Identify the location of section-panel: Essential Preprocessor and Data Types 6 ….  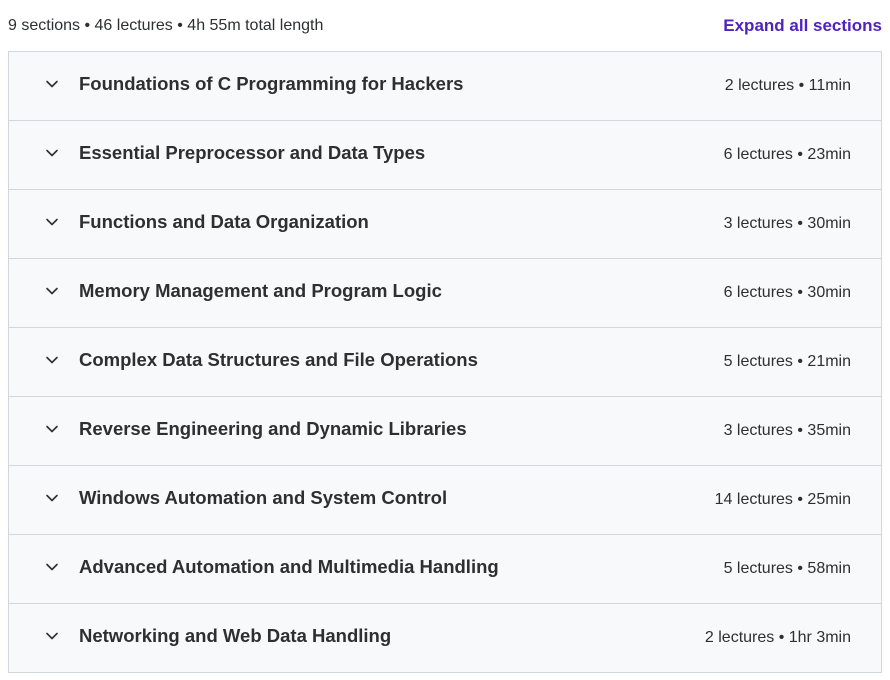
(445, 155).